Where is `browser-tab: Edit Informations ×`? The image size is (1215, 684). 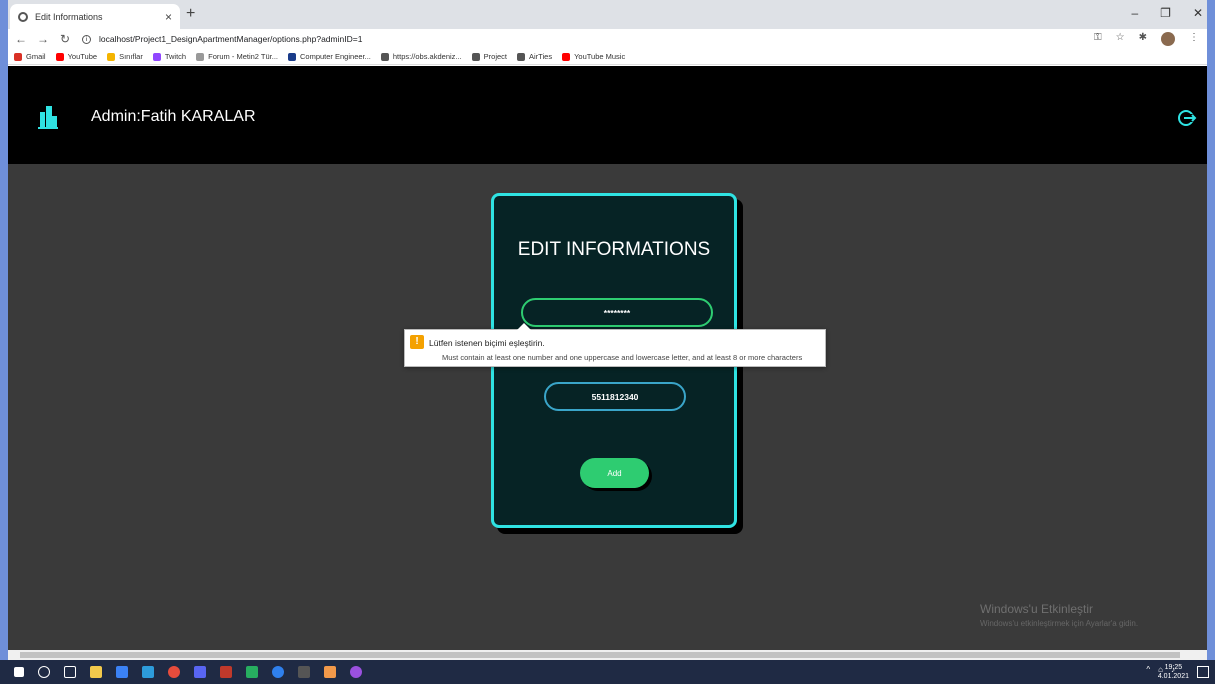
browser-tab: Edit Informations × is located at coordinates (95, 16).